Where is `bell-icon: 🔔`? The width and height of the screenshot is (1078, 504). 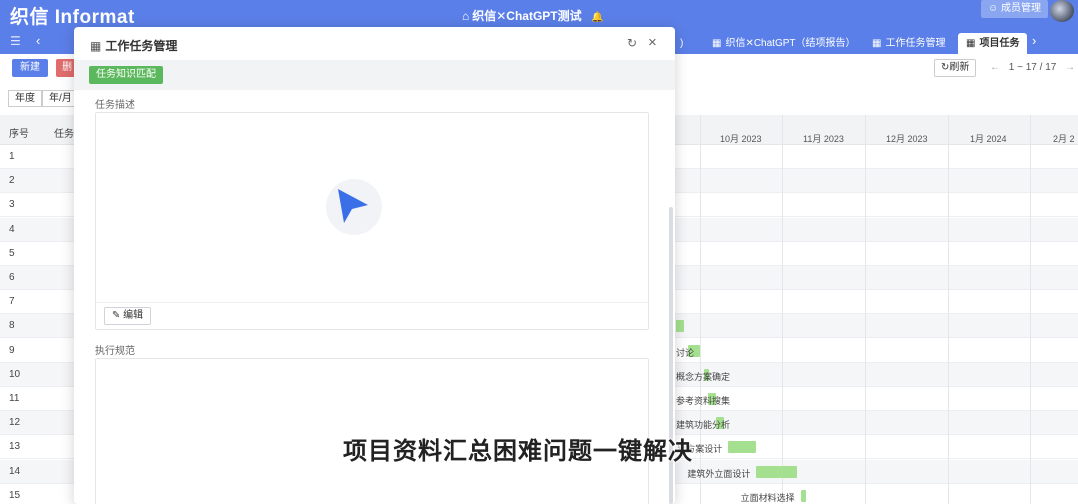 bell-icon: 🔔 is located at coordinates (597, 17).